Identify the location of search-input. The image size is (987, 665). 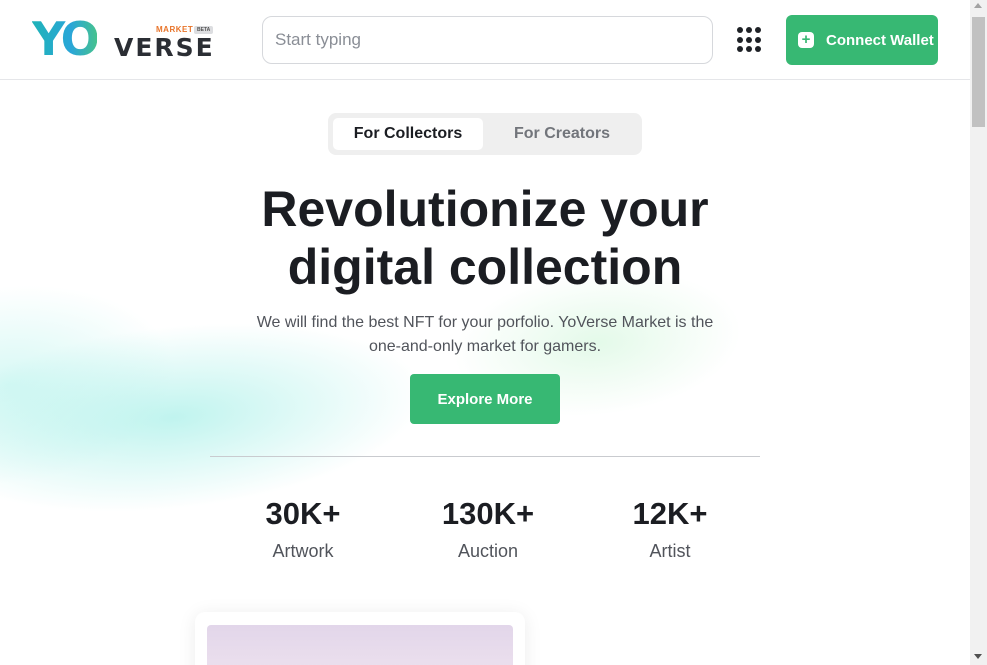
(487, 40).